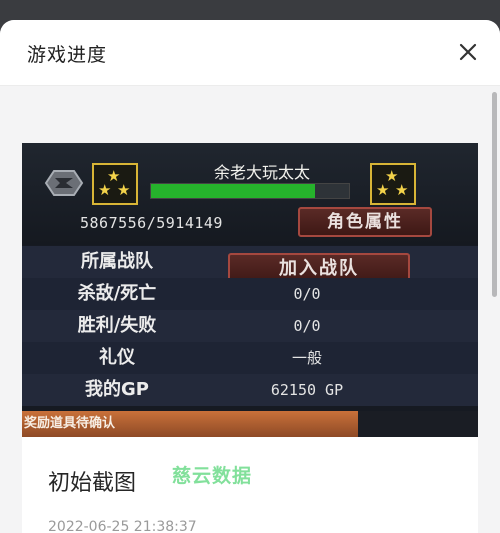 The width and height of the screenshot is (500, 533). Describe the element at coordinates (306, 358) in the screenshot. I see `stat-value: 一般` at that location.